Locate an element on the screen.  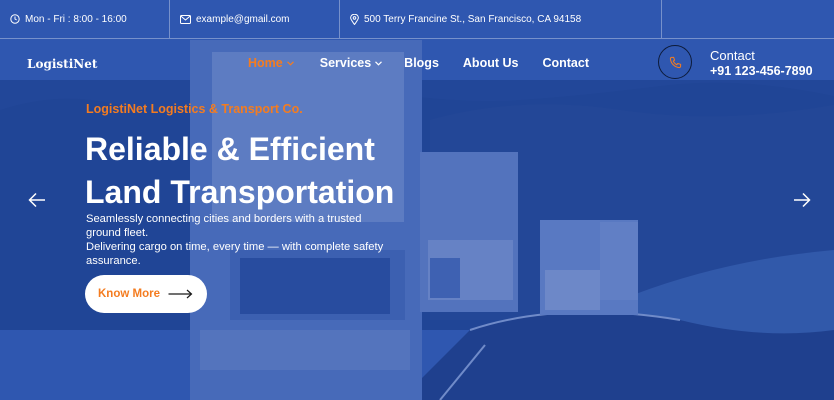
clock-icon is located at coordinates (15, 19).